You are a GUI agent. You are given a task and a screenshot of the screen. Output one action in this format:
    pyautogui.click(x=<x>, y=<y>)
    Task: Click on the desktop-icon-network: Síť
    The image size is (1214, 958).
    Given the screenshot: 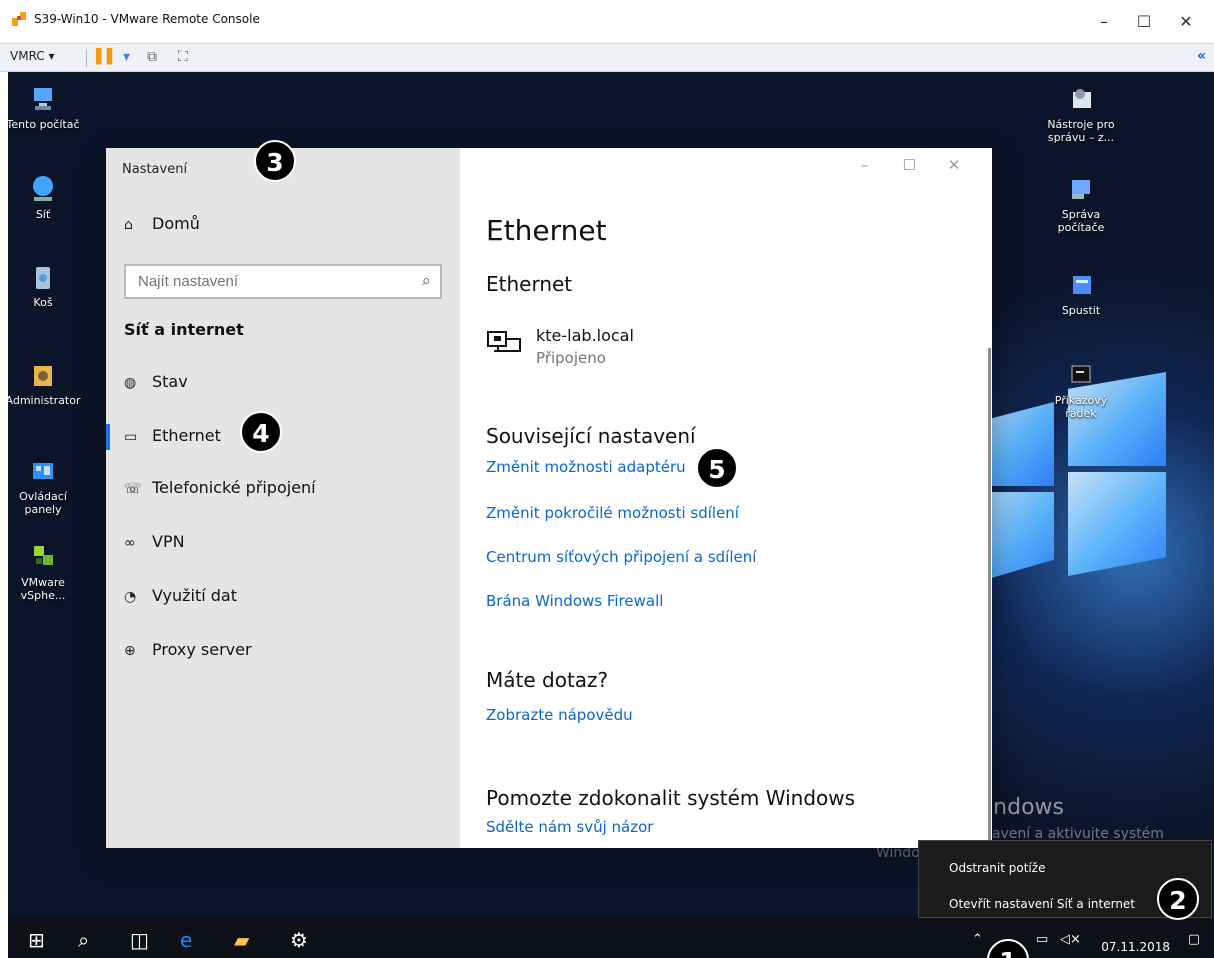 What is the action you would take?
    pyautogui.click(x=47, y=196)
    